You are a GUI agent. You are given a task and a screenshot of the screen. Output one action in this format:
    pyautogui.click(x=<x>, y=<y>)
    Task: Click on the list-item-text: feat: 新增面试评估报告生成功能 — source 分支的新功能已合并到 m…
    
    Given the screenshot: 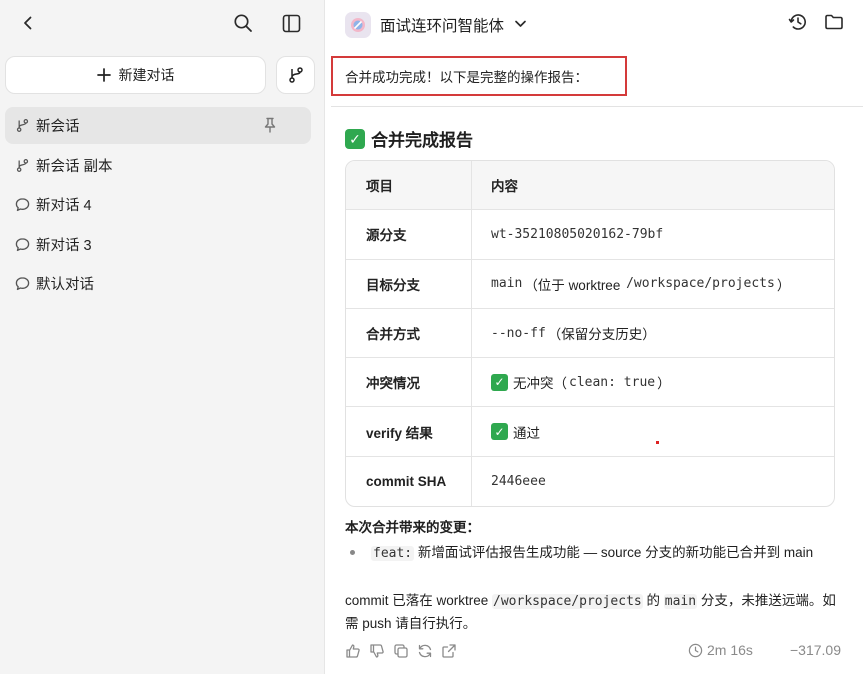 What is the action you would take?
    pyautogui.click(x=603, y=553)
    